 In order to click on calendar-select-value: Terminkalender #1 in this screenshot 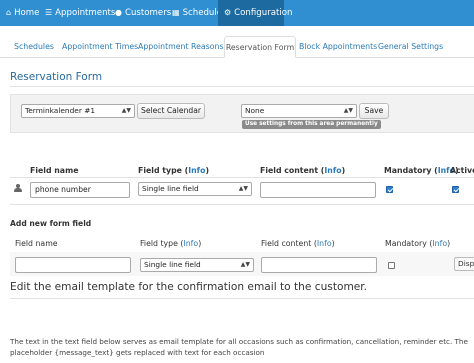, I will do `click(60, 110)`.